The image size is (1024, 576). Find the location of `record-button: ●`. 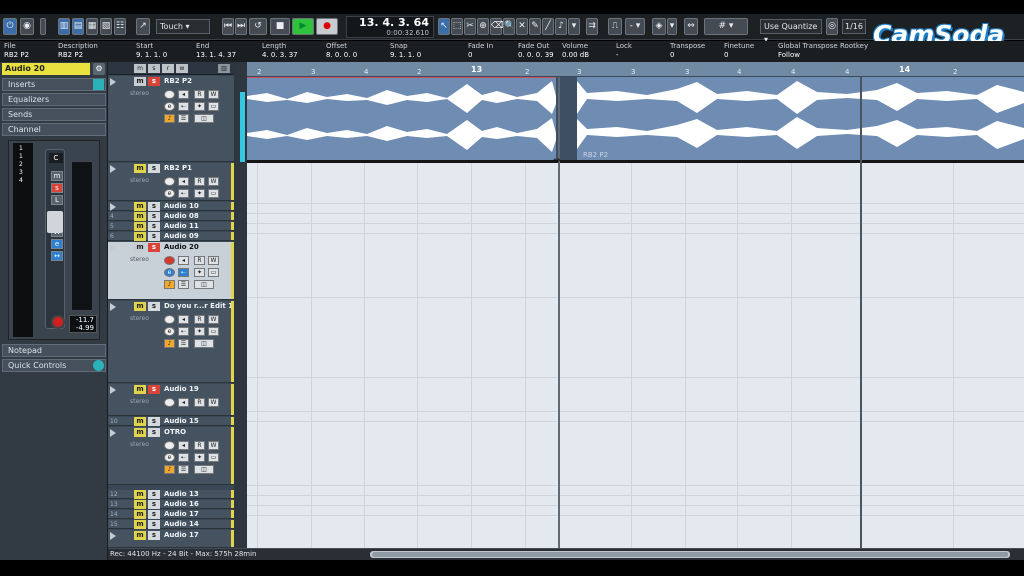

record-button: ● is located at coordinates (327, 26).